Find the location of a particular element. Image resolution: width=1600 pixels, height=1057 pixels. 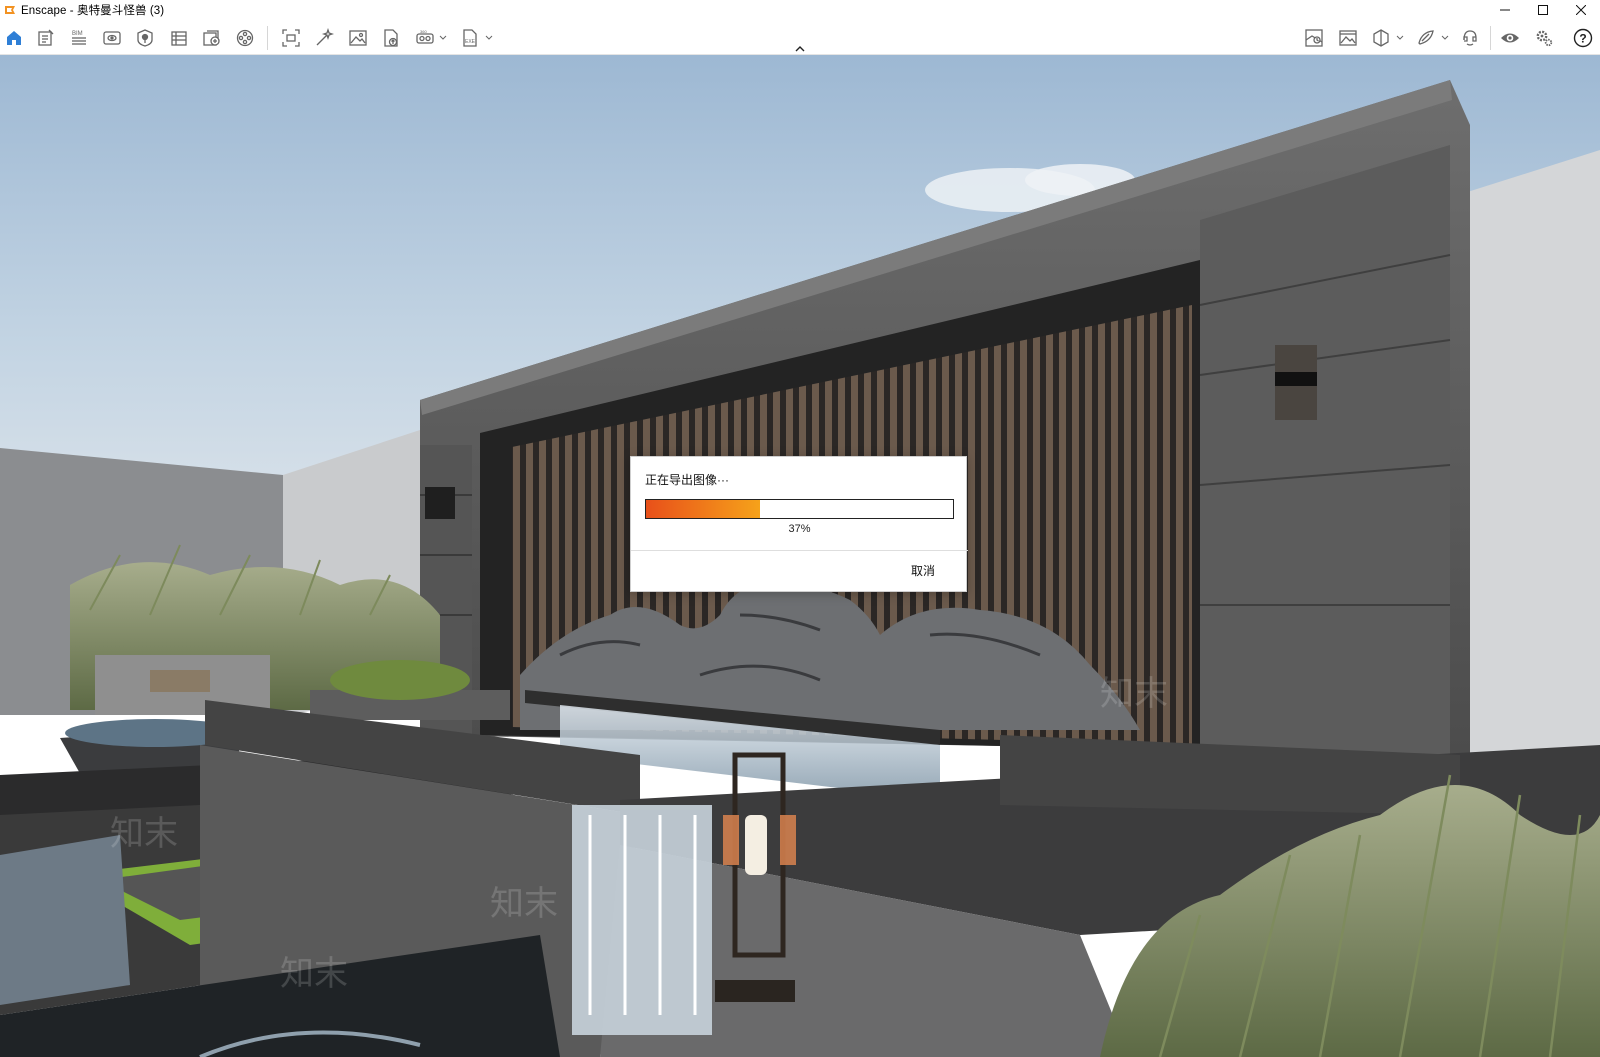

building-button is located at coordinates (179, 38).